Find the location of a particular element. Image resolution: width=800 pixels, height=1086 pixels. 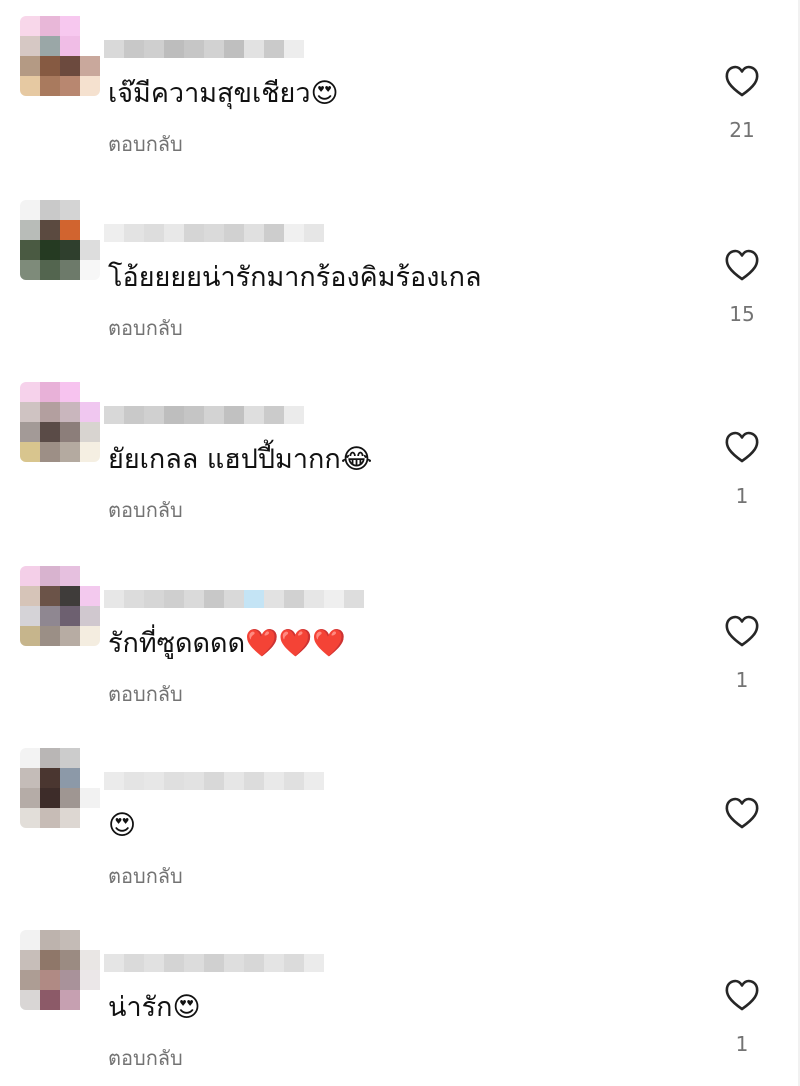

comment-text: 😍 is located at coordinates (122, 825).